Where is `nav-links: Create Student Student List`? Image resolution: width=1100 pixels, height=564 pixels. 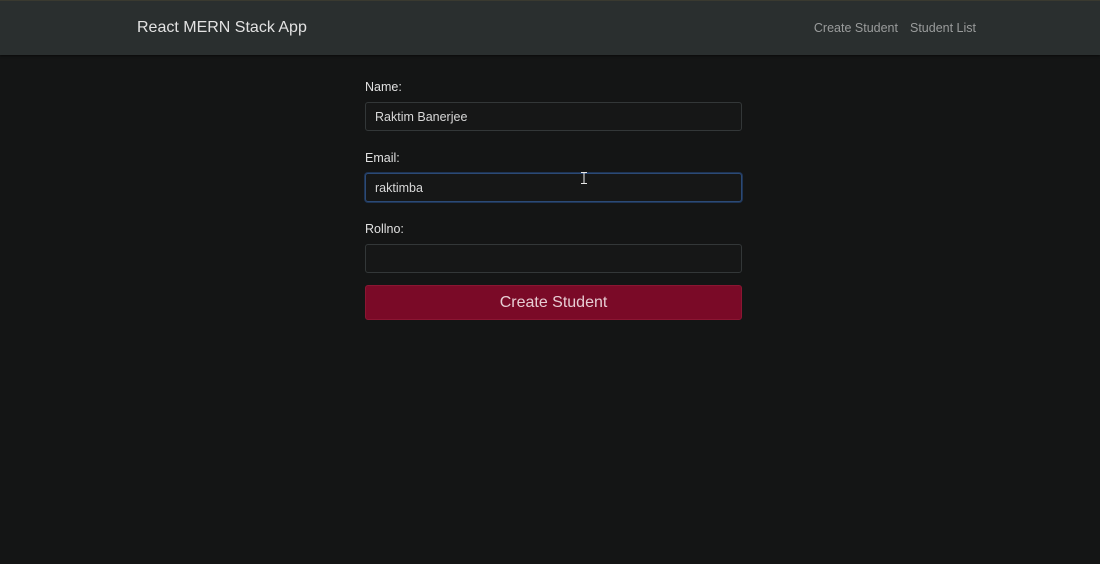
nav-links: Create Student Student List is located at coordinates (895, 28).